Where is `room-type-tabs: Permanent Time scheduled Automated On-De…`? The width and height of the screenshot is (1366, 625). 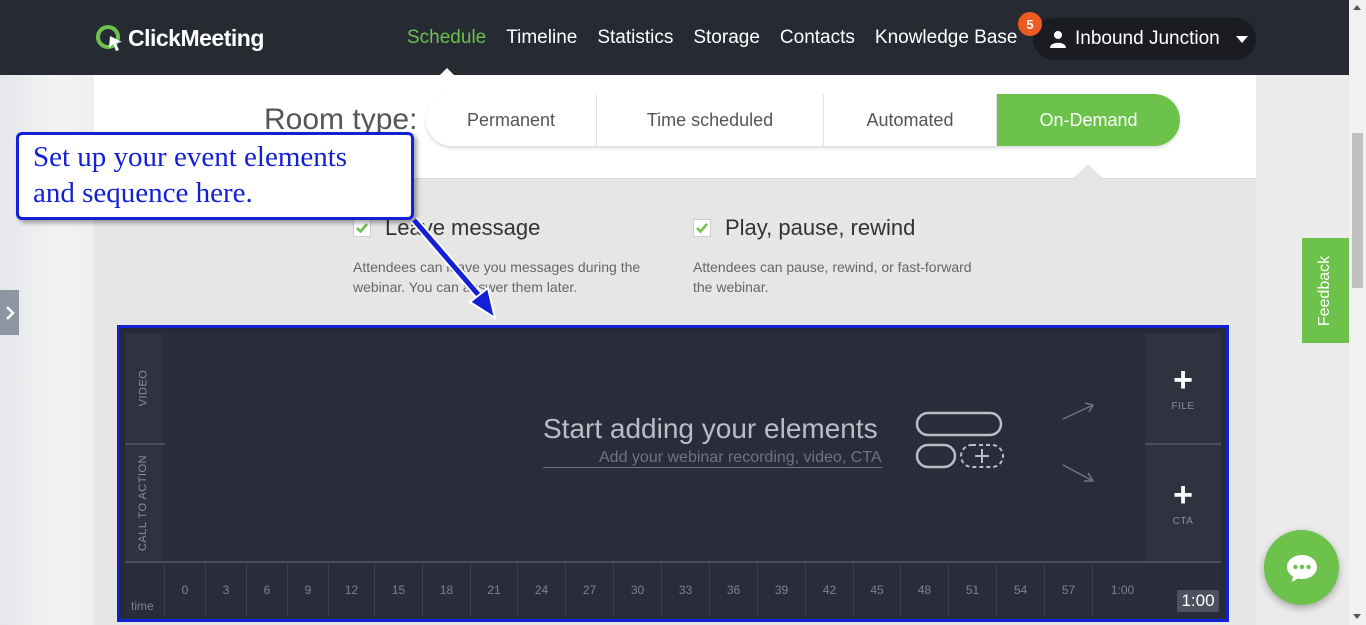 room-type-tabs: Permanent Time scheduled Automated On-De… is located at coordinates (803, 120).